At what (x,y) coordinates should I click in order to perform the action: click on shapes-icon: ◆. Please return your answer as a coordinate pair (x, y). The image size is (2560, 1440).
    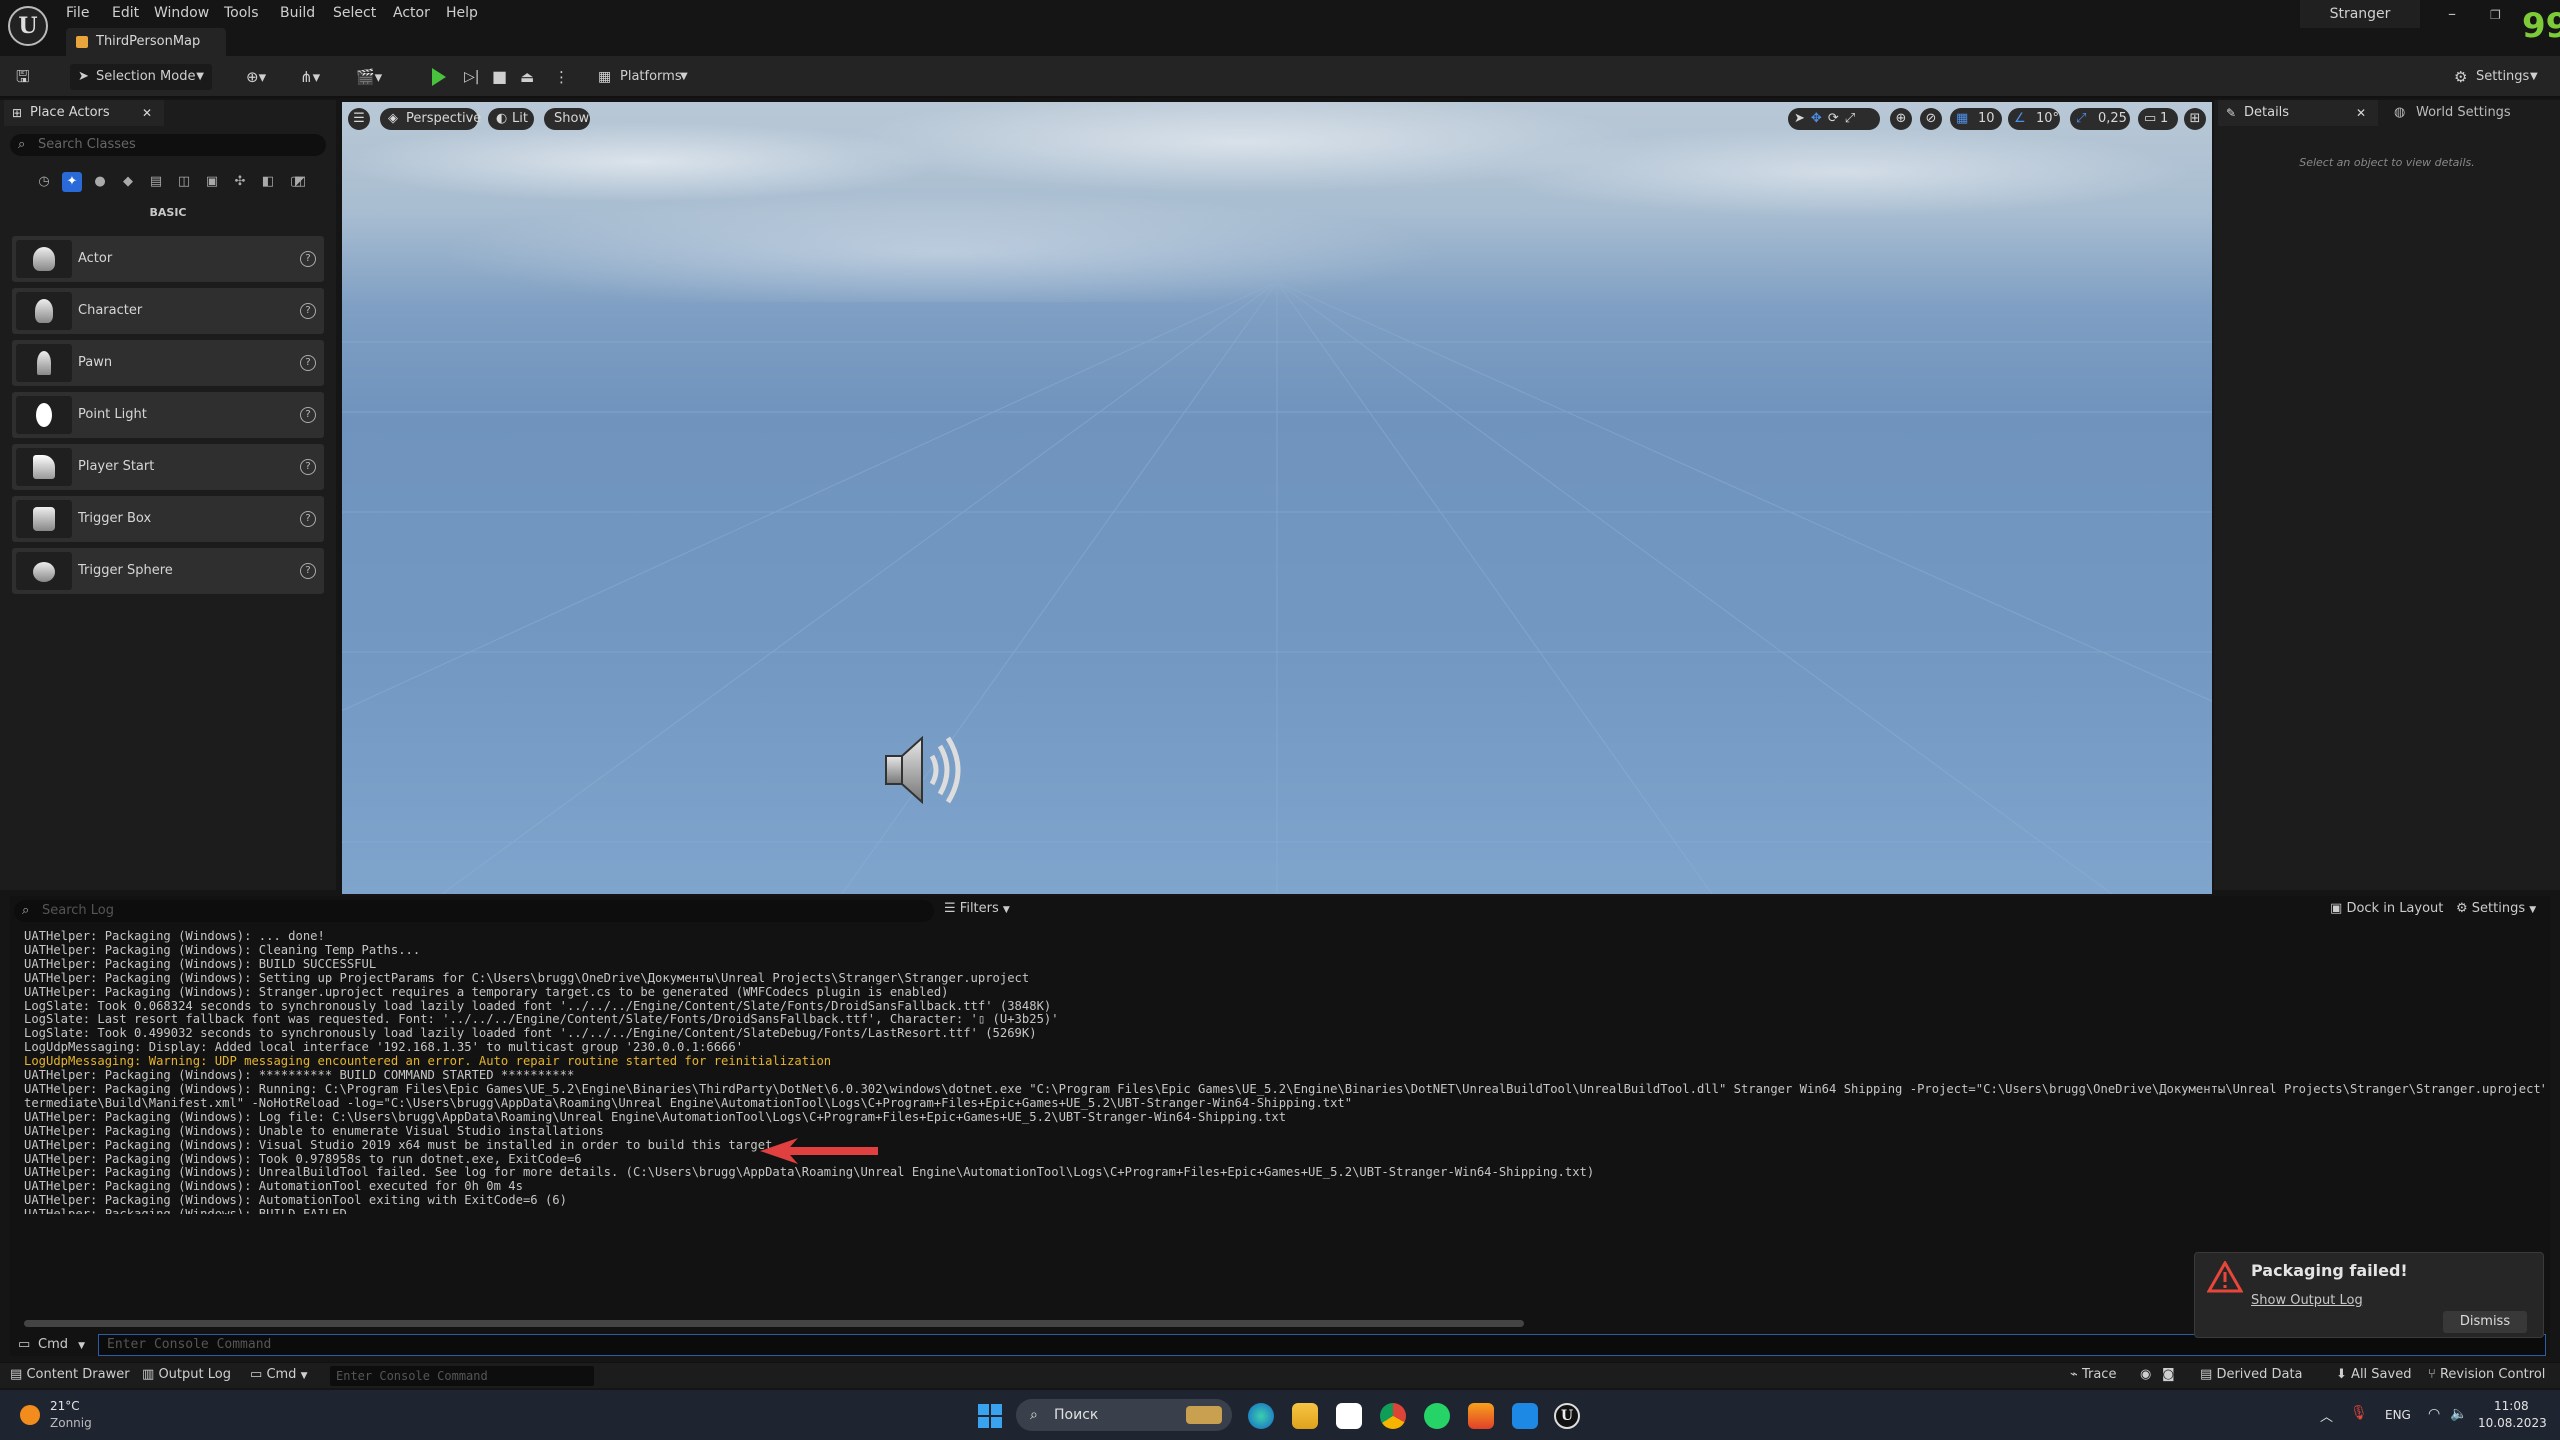
    Looking at the image, I should click on (128, 182).